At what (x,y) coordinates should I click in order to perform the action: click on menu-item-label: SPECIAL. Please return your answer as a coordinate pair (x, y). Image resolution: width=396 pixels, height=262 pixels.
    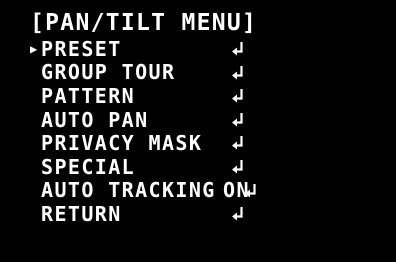
    Looking at the image, I should click on (88, 166).